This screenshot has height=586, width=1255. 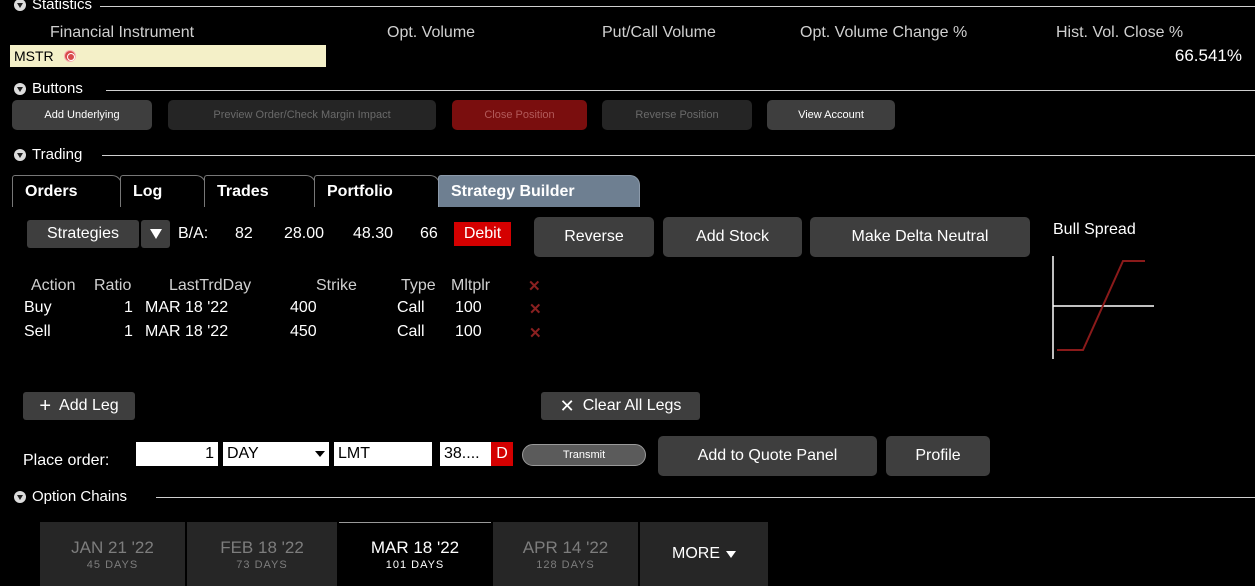 I want to click on clear-all-legs-button: ✕ Clear All Legs, so click(x=620, y=406).